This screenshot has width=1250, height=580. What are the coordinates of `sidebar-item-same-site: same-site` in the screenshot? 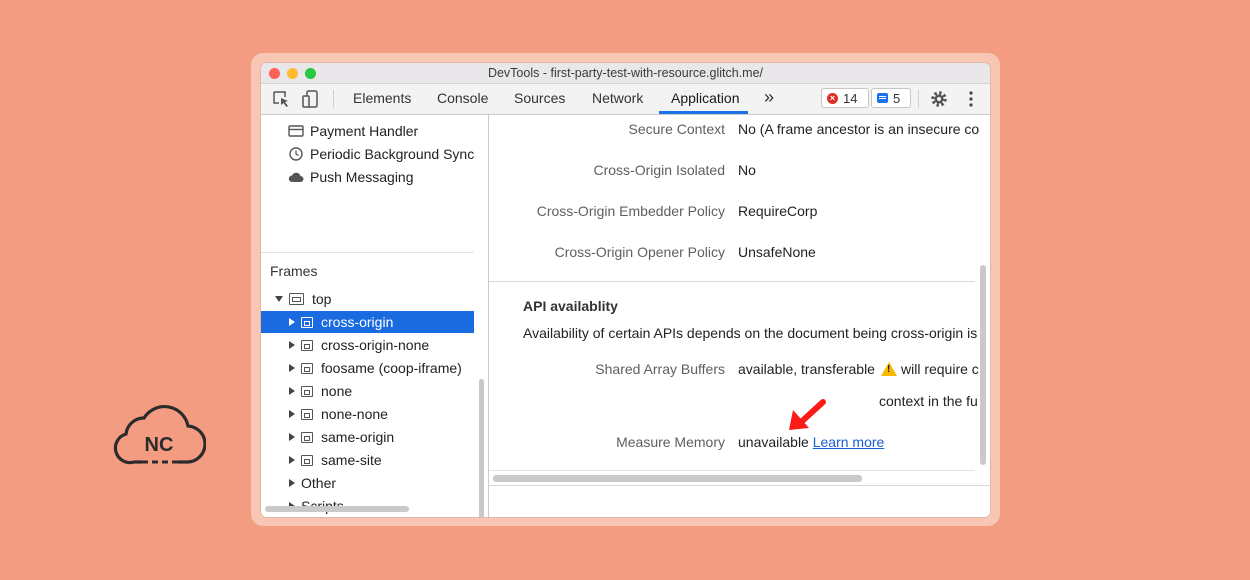 It's located at (374, 460).